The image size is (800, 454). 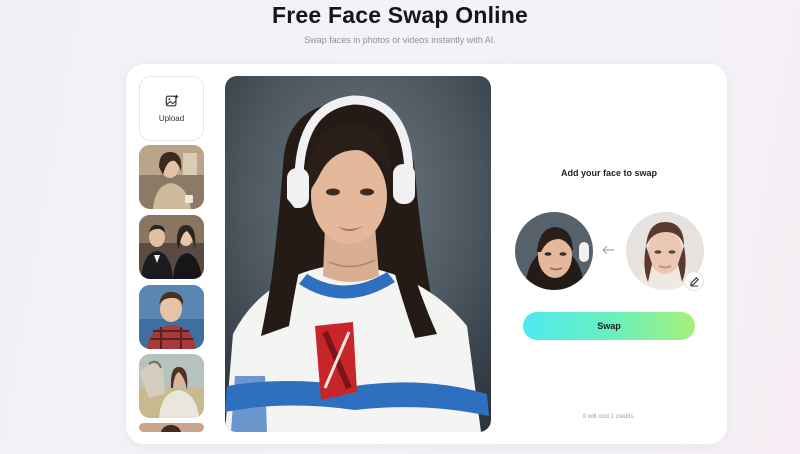 What do you see at coordinates (171, 108) in the screenshot?
I see `upload-button: Upload` at bounding box center [171, 108].